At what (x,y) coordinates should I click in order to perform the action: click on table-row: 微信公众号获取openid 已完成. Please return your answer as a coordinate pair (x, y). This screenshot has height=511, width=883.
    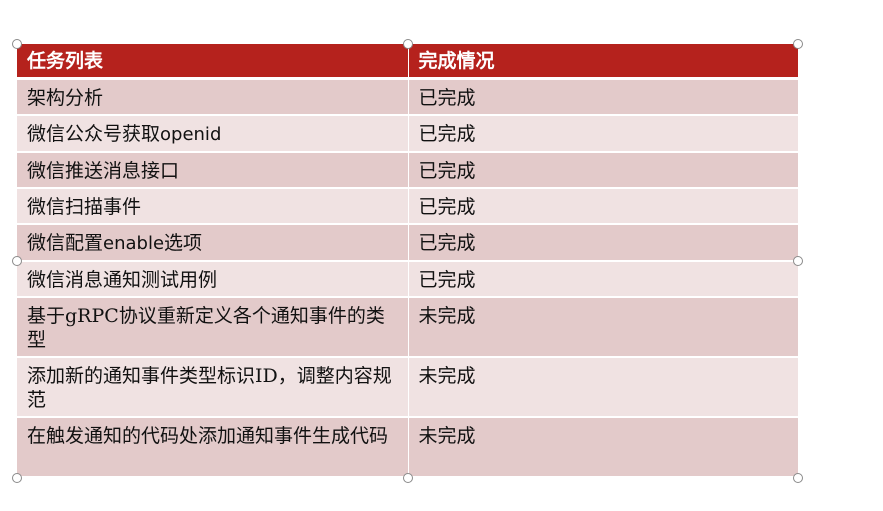
    Looking at the image, I should click on (408, 134).